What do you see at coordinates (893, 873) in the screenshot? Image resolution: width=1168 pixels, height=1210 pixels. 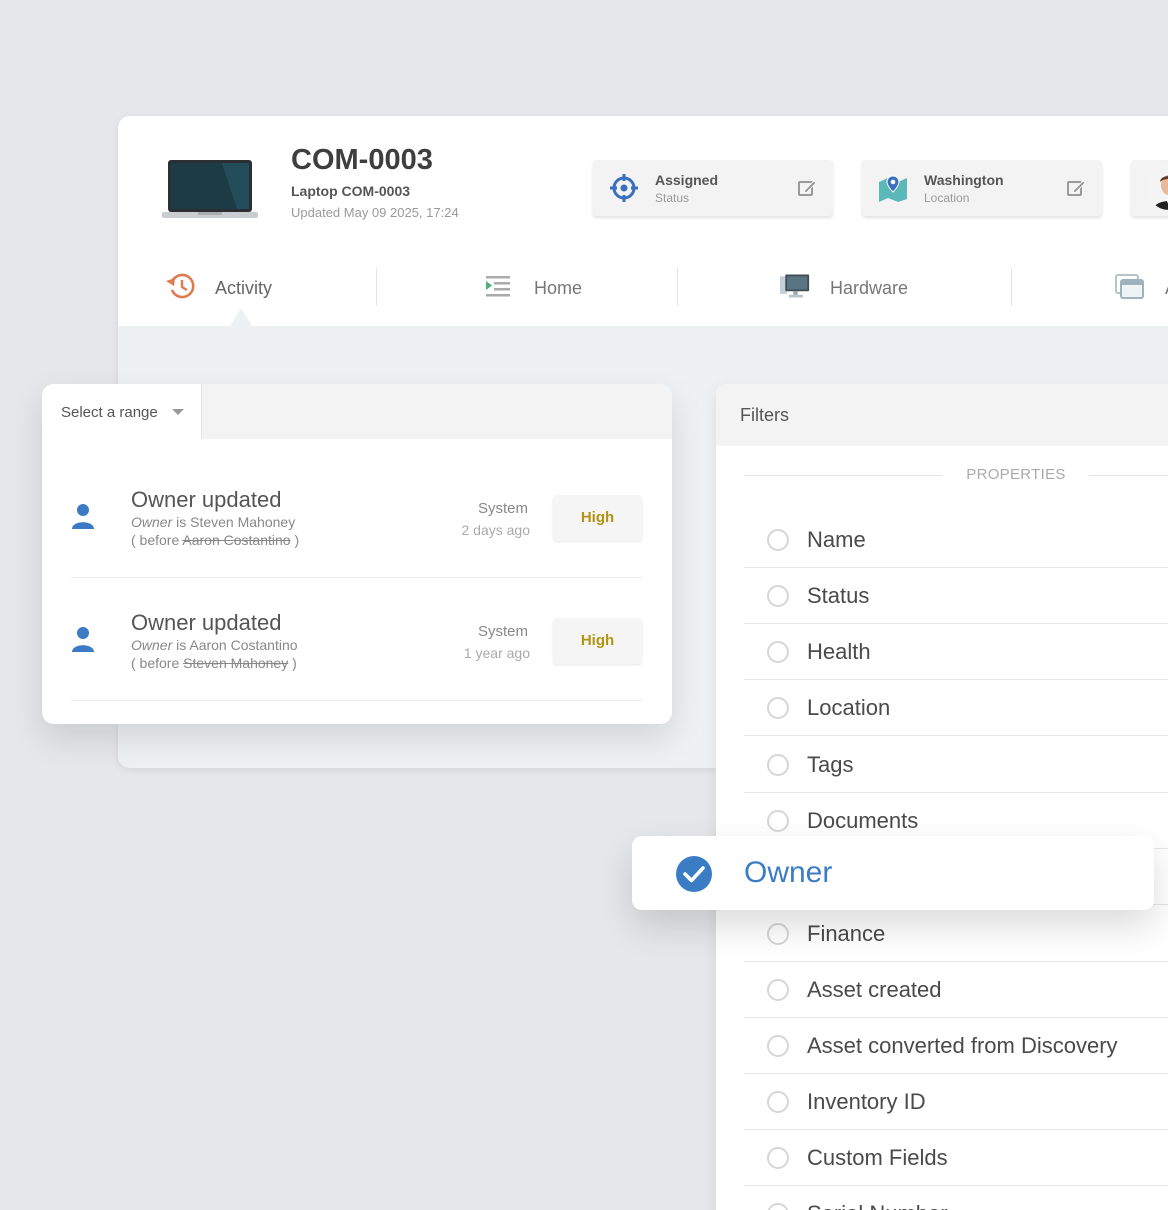 I see `selected-filter-owner: Owner` at bounding box center [893, 873].